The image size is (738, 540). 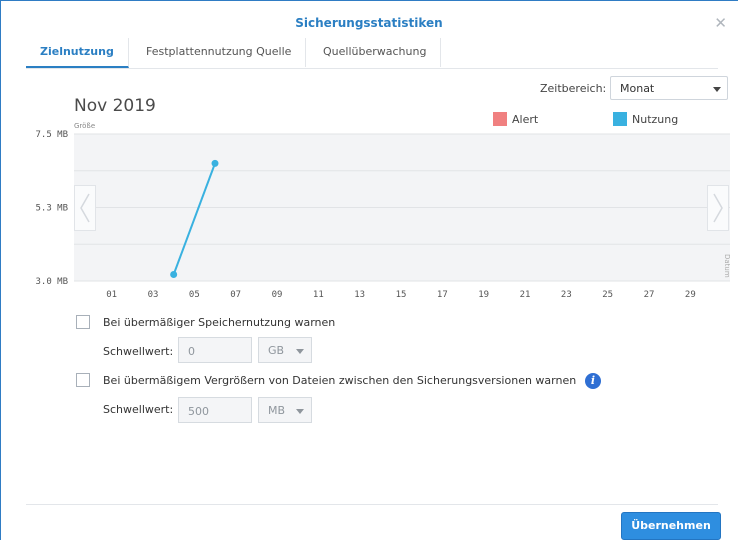 What do you see at coordinates (671, 526) in the screenshot?
I see `apply-button: Übernehmen` at bounding box center [671, 526].